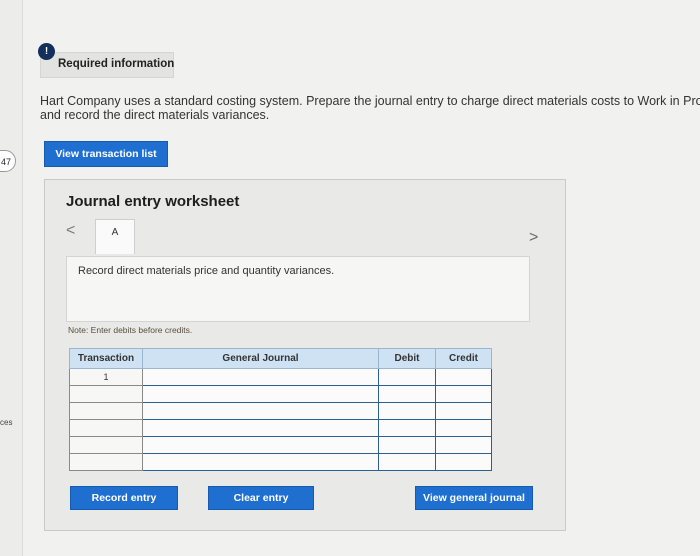 This screenshot has height=556, width=700. I want to click on transaction-cell: 1, so click(106, 377).